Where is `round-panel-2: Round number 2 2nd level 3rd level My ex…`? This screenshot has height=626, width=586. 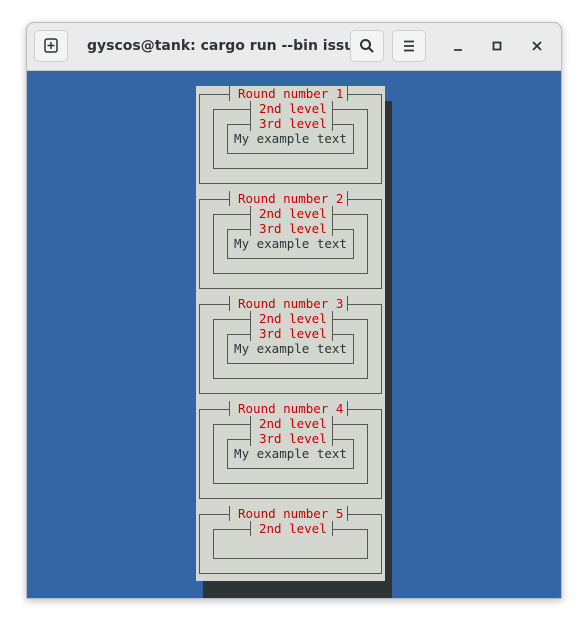
round-panel-2: Round number 2 2nd level 3rd level My ex… is located at coordinates (290, 243).